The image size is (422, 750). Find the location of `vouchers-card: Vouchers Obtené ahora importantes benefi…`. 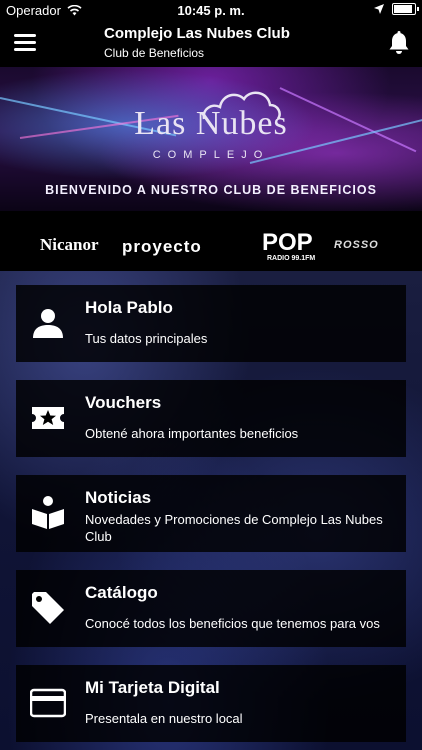

vouchers-card: Vouchers Obtené ahora importantes benefi… is located at coordinates (211, 418).